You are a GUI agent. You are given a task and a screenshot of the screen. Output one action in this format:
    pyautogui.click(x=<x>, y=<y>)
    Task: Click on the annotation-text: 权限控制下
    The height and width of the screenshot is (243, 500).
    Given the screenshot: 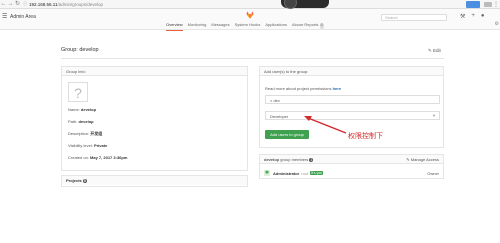 What is the action you would take?
    pyautogui.click(x=365, y=136)
    